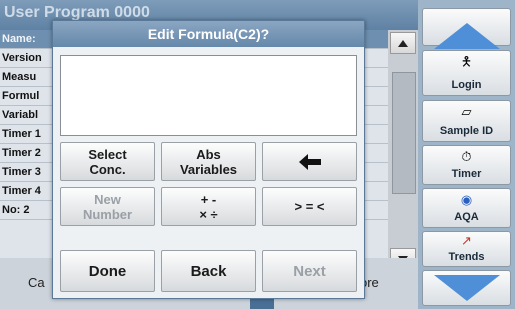  What do you see at coordinates (466, 208) in the screenshot?
I see `aqa-button: ◉ AQA` at bounding box center [466, 208].